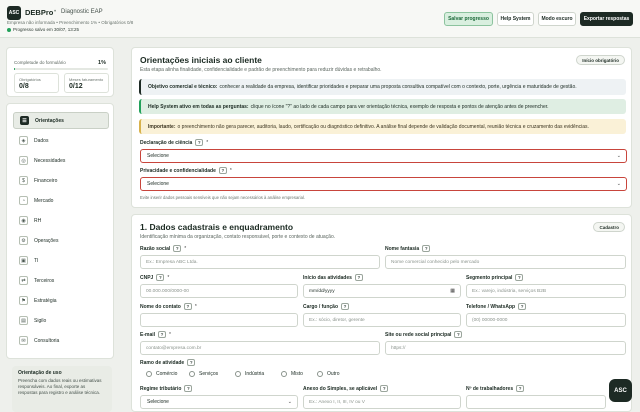  Describe the element at coordinates (23, 280) in the screenshot. I see `handshake-icon: ⇄` at that location.